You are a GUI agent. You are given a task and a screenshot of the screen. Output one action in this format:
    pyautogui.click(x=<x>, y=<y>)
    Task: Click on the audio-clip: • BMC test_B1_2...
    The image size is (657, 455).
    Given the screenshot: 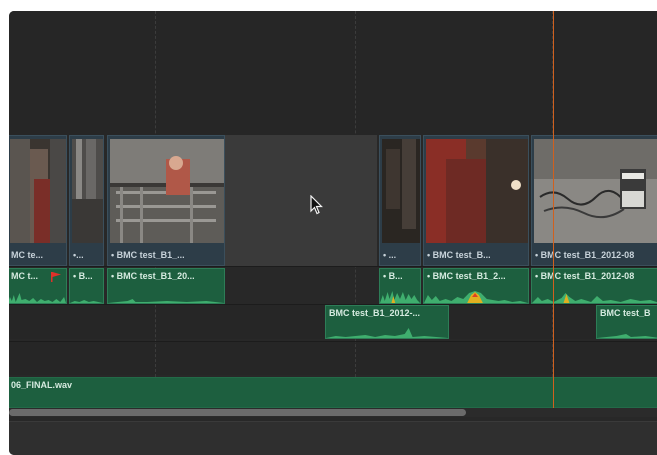 What is the action you would take?
    pyautogui.click(x=476, y=286)
    